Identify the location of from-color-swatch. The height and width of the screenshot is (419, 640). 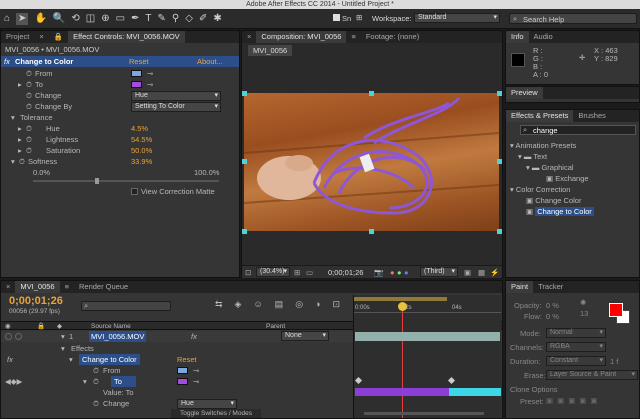
(136, 73).